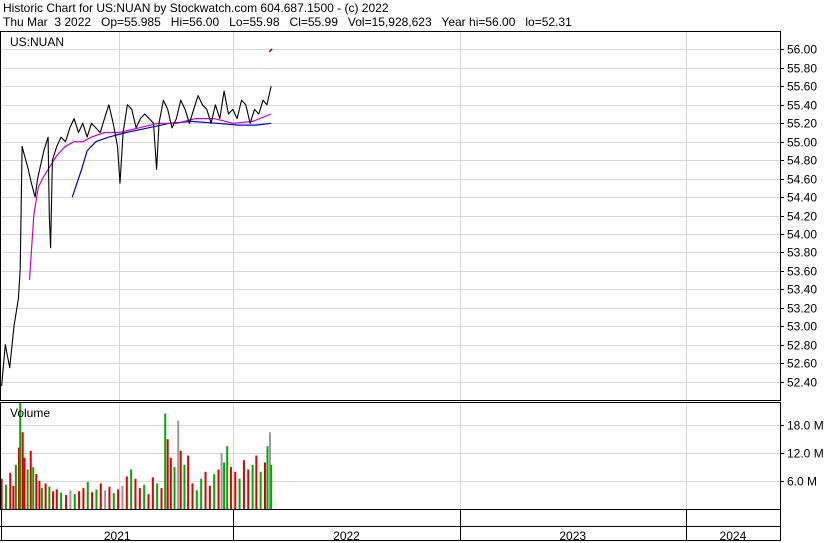  What do you see at coordinates (30, 413) in the screenshot?
I see `volume-panel-label: Volume` at bounding box center [30, 413].